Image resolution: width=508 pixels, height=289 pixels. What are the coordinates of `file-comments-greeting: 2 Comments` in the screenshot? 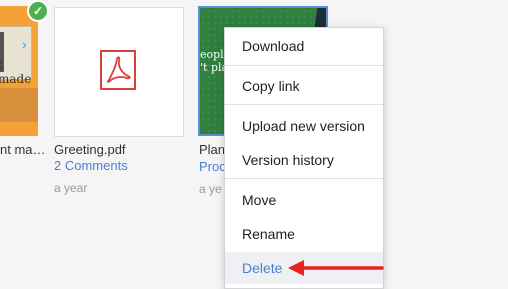 It's located at (91, 165).